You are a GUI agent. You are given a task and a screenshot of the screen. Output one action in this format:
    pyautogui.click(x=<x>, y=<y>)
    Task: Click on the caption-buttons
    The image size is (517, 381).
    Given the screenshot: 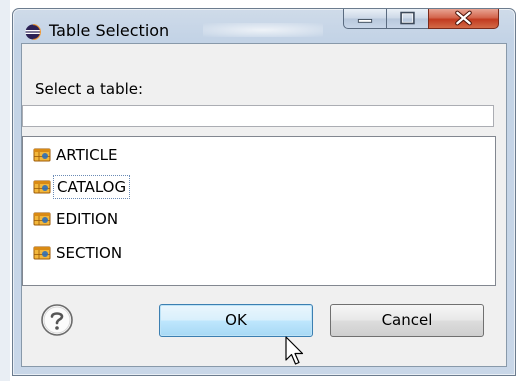 What is the action you would take?
    pyautogui.click(x=427, y=20)
    